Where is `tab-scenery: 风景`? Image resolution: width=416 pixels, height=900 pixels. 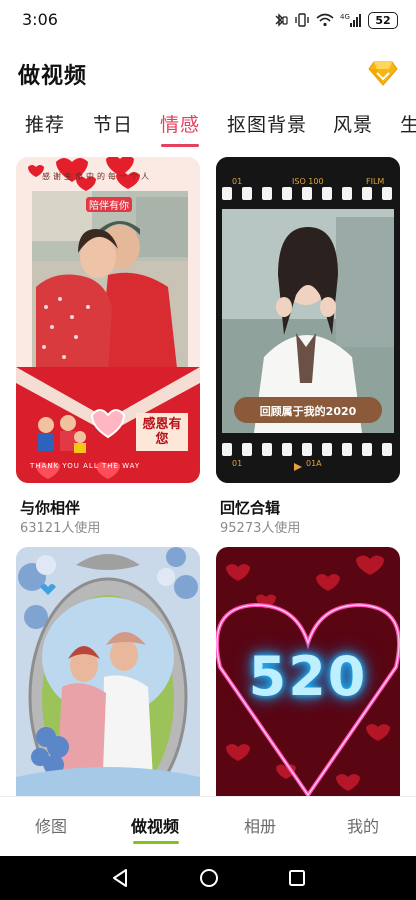 tab-scenery: 风景 is located at coordinates (353, 123).